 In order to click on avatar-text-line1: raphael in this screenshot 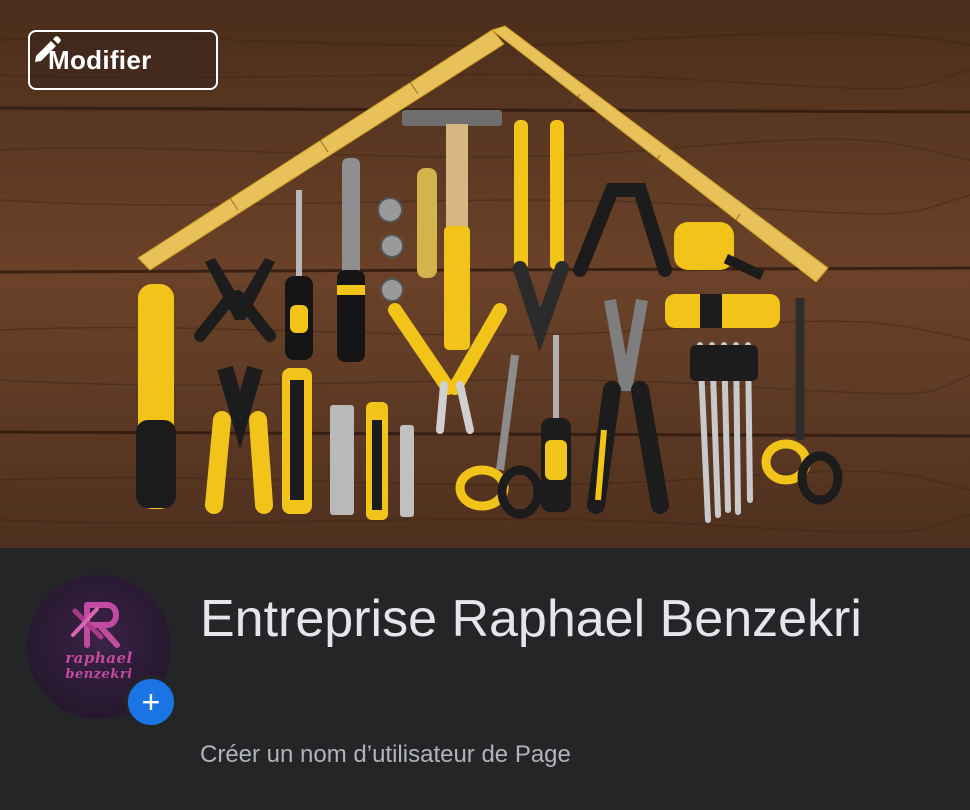, I will do `click(99, 658)`.